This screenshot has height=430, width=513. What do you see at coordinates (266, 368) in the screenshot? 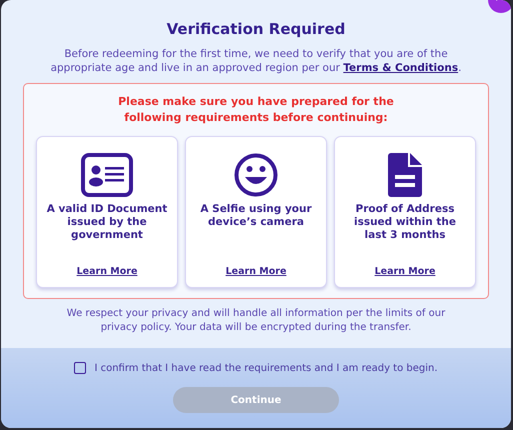
I see `confirm-label: I confirm that I have read the requirements and I am ready to begin.` at bounding box center [266, 368].